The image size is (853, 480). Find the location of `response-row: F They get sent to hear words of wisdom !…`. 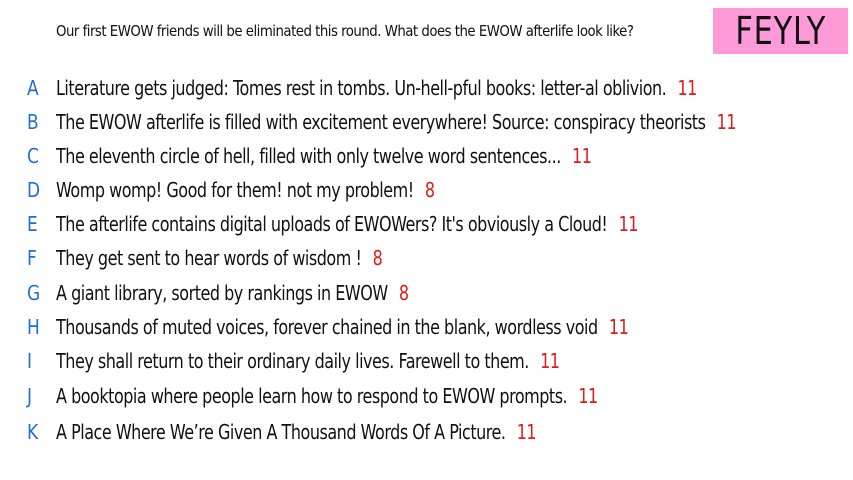

response-row: F They get sent to hear words of wisdom !… is located at coordinates (426, 258).